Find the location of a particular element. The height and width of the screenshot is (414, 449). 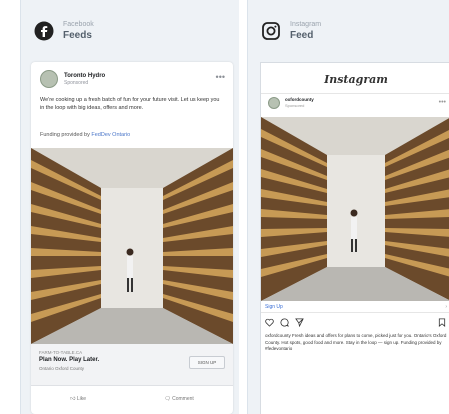

share-icon is located at coordinates (299, 322).